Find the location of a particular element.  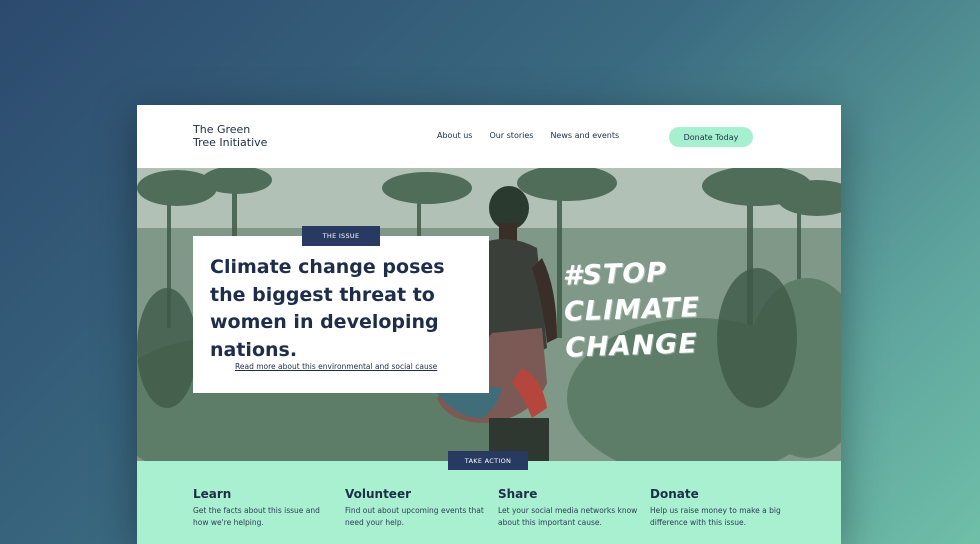

the-issue-tag: THE ISSUE is located at coordinates (341, 236).